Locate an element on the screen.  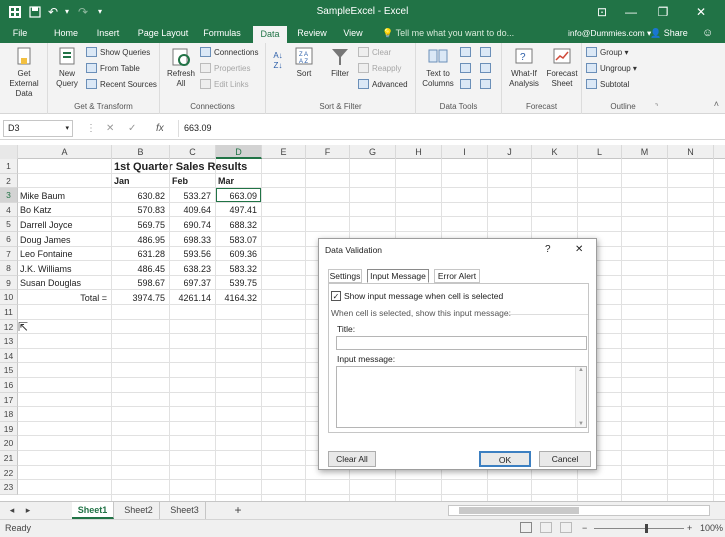
row-header-11: 11 is located at coordinates (9, 312).